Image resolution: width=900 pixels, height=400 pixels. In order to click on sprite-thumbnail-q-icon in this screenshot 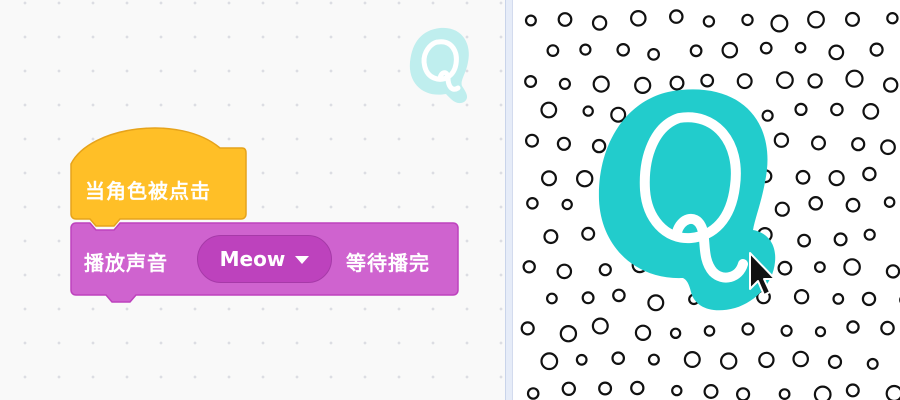, I will do `click(439, 65)`.